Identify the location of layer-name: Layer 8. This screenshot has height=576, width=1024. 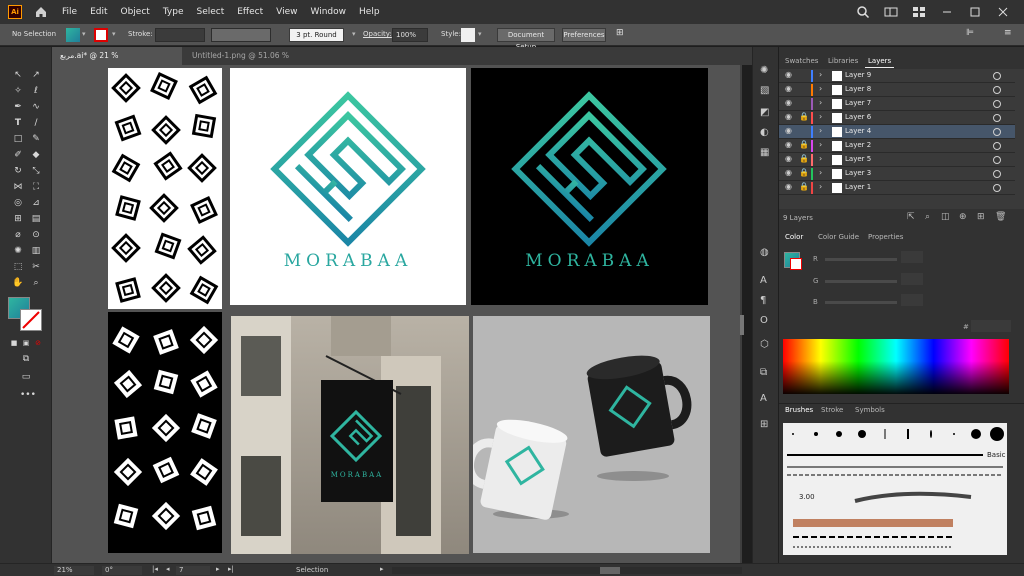
(858, 89).